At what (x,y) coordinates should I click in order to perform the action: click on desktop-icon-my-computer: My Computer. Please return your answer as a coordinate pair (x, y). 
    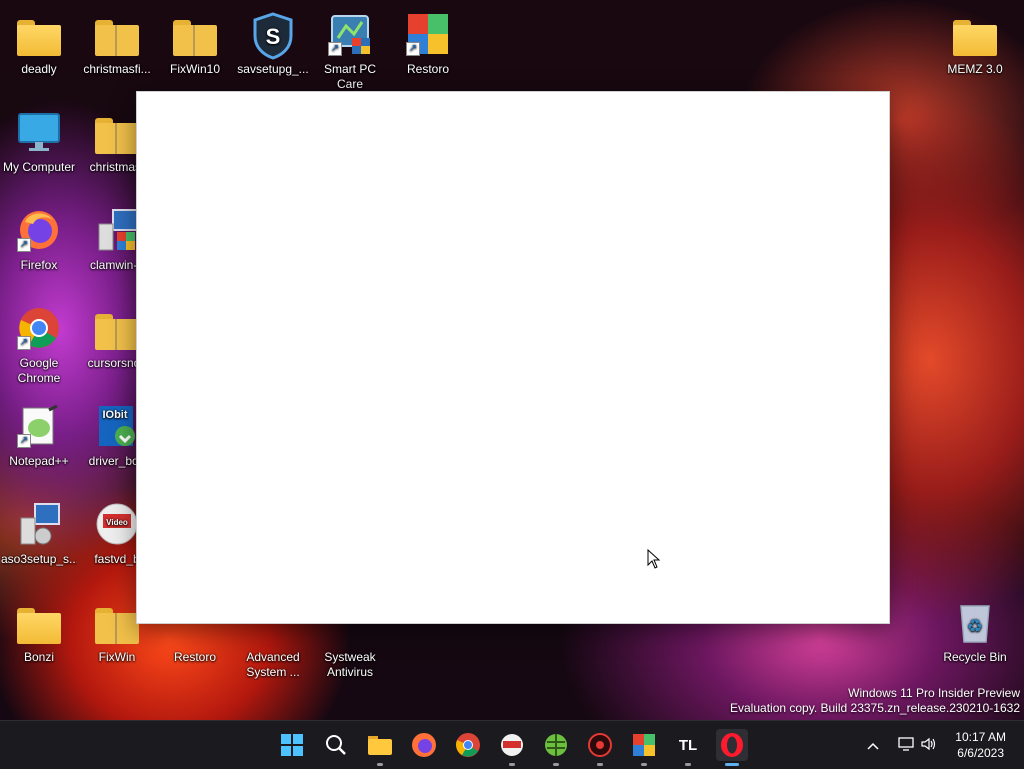
    Looking at the image, I should click on (39, 151).